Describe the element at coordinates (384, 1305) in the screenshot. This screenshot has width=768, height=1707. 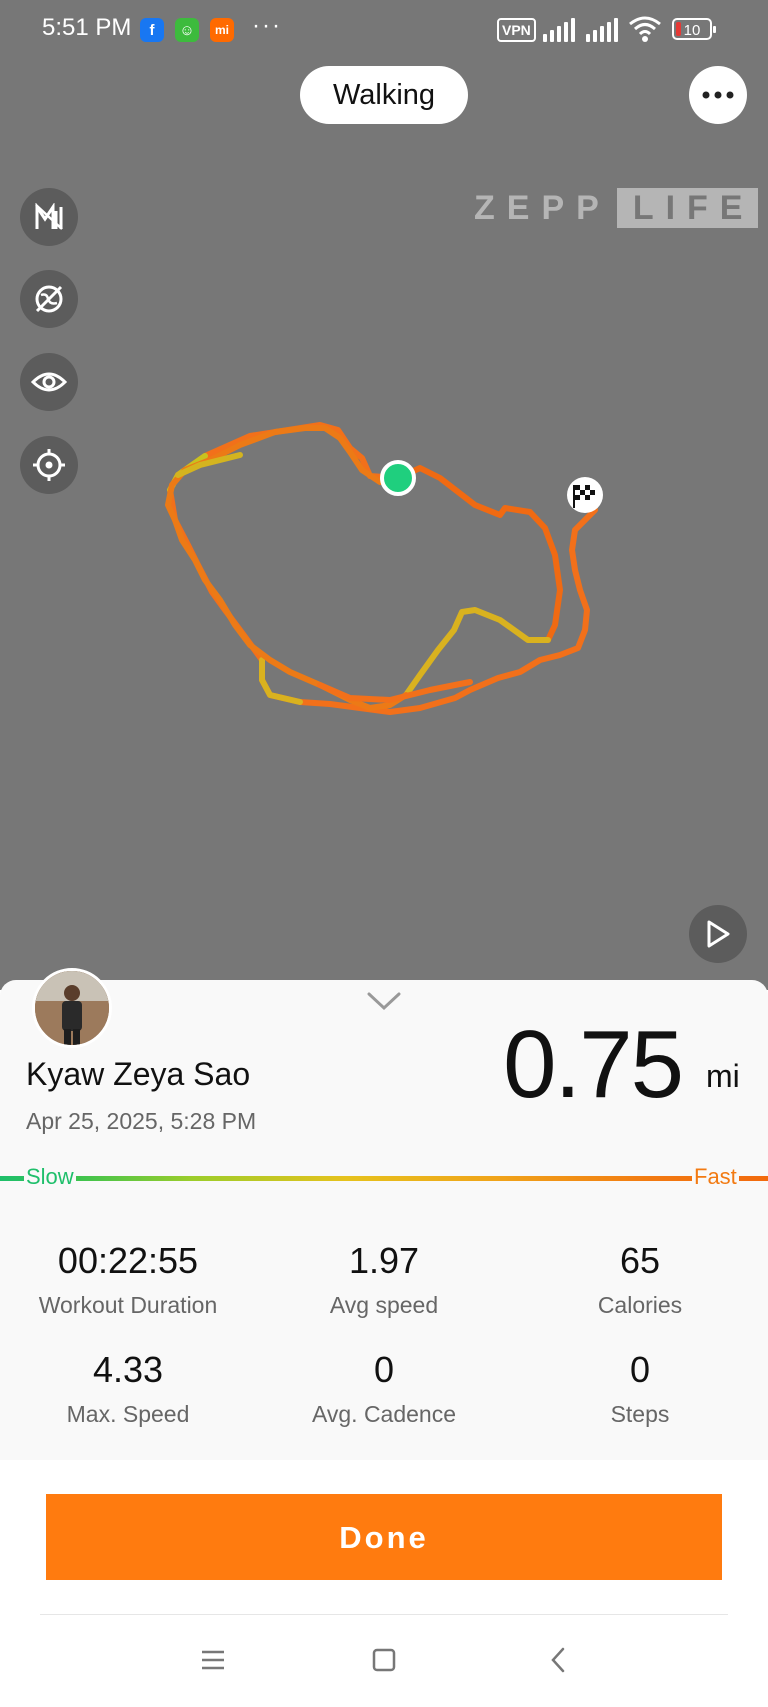
I see `stat-label: Avg speed` at that location.